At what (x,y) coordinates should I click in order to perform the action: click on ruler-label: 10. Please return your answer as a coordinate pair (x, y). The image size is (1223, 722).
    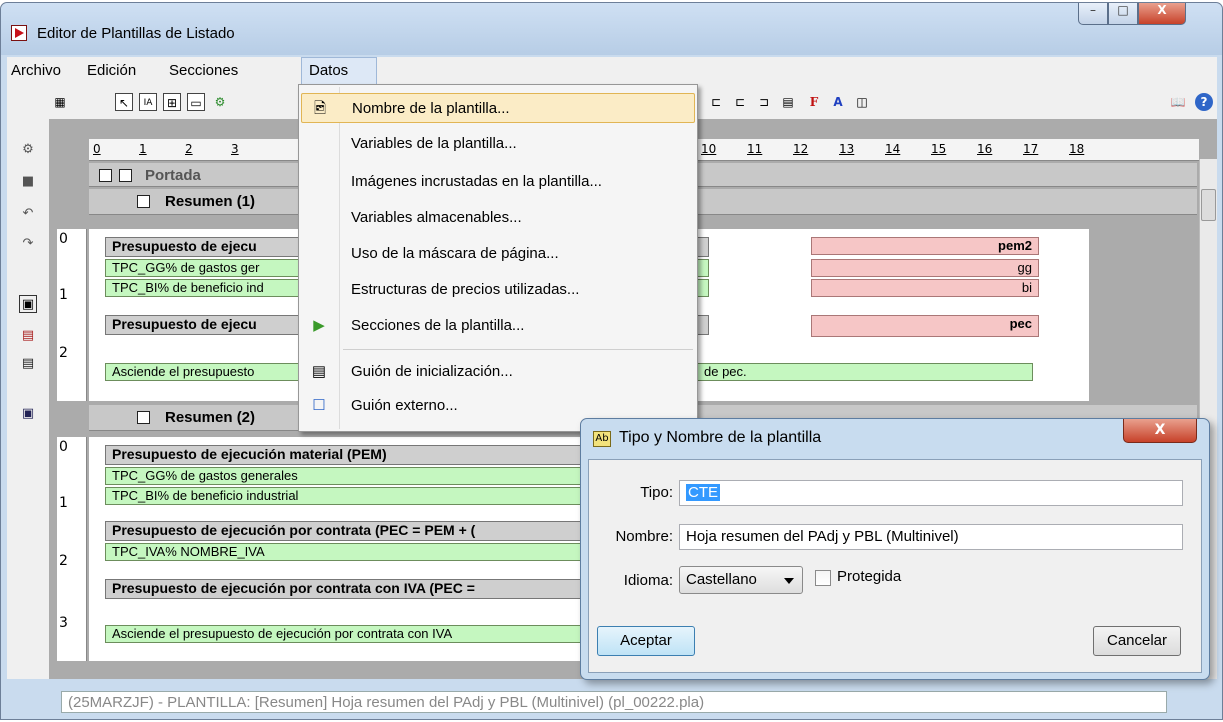
    Looking at the image, I should click on (709, 149).